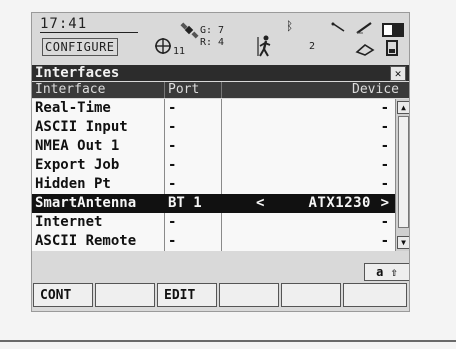 The image size is (456, 349). Describe the element at coordinates (213, 222) in the screenshot. I see `table-row: Internet - -` at that location.